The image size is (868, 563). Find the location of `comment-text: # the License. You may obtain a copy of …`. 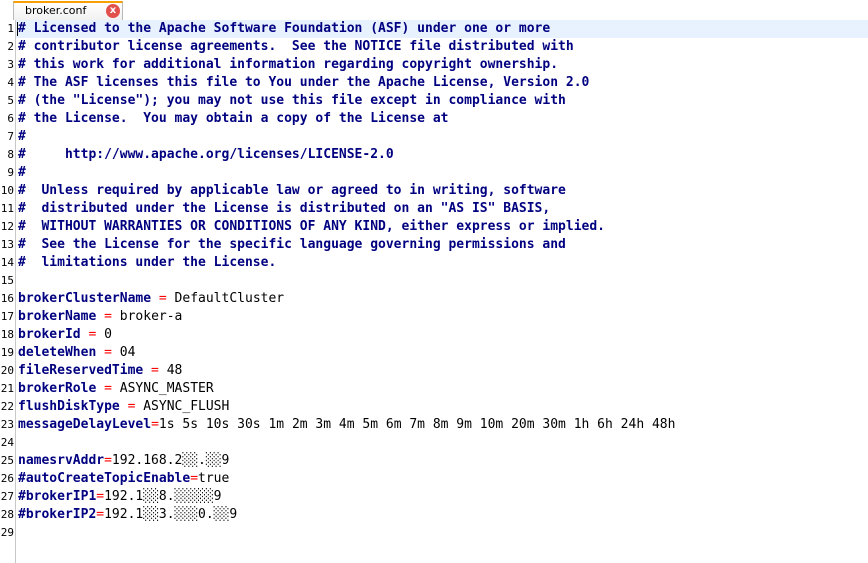

comment-text: # the License. You may obtain a copy of … is located at coordinates (233, 118).